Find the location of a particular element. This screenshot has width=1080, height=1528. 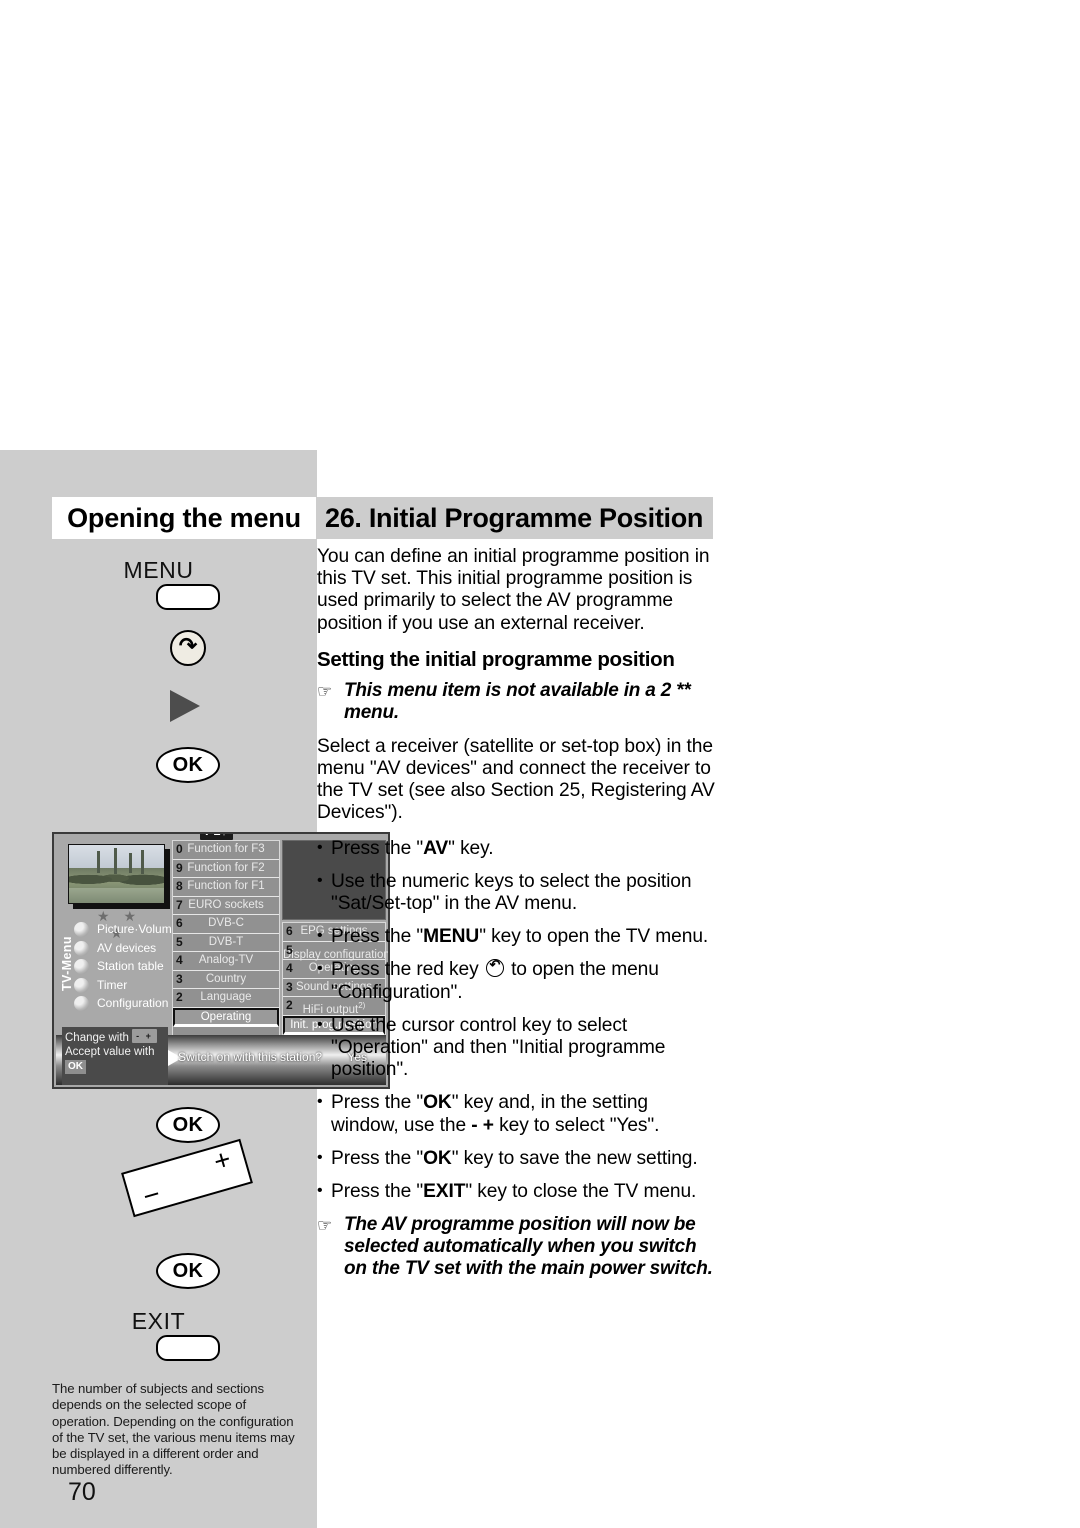

tv-submenu-1-row: 5 DVB-T is located at coordinates (226, 943).